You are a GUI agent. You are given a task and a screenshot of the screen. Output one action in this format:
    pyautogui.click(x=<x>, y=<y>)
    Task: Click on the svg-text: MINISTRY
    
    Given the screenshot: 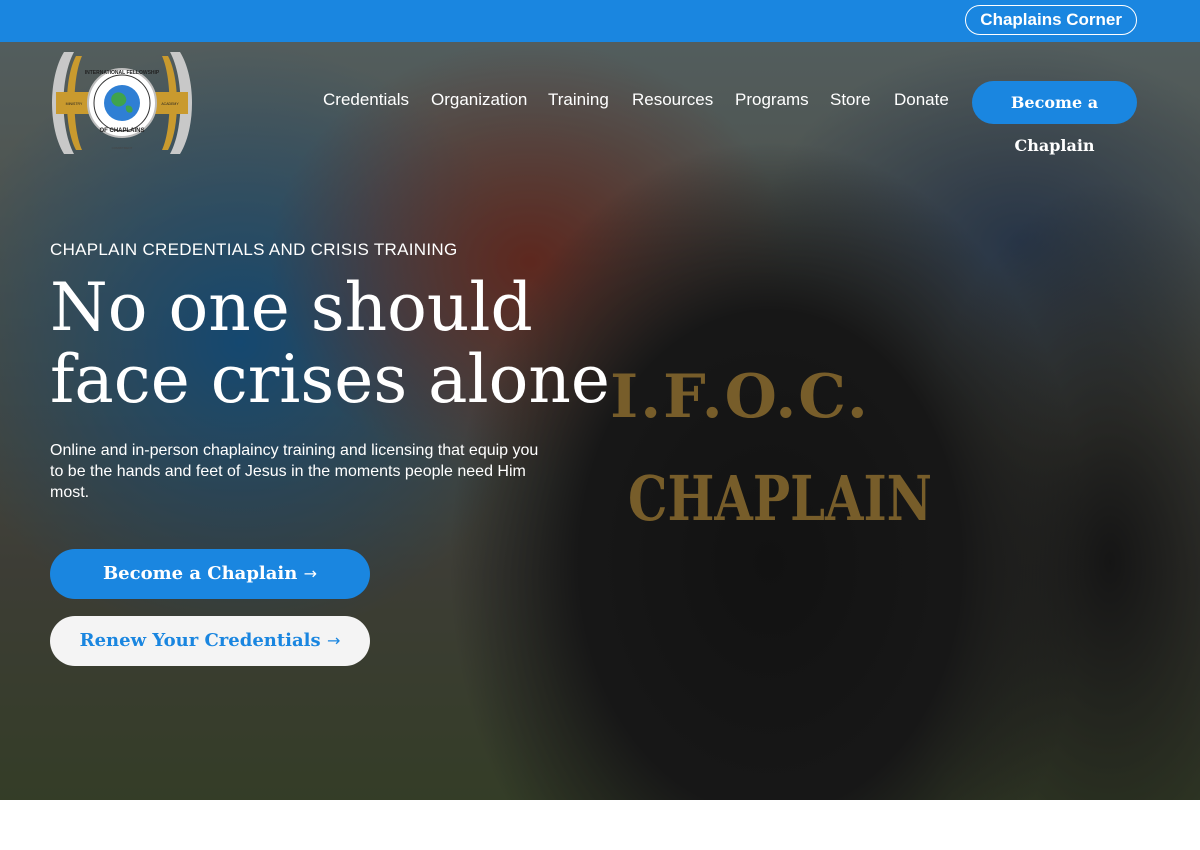 What is the action you would take?
    pyautogui.click(x=74, y=104)
    